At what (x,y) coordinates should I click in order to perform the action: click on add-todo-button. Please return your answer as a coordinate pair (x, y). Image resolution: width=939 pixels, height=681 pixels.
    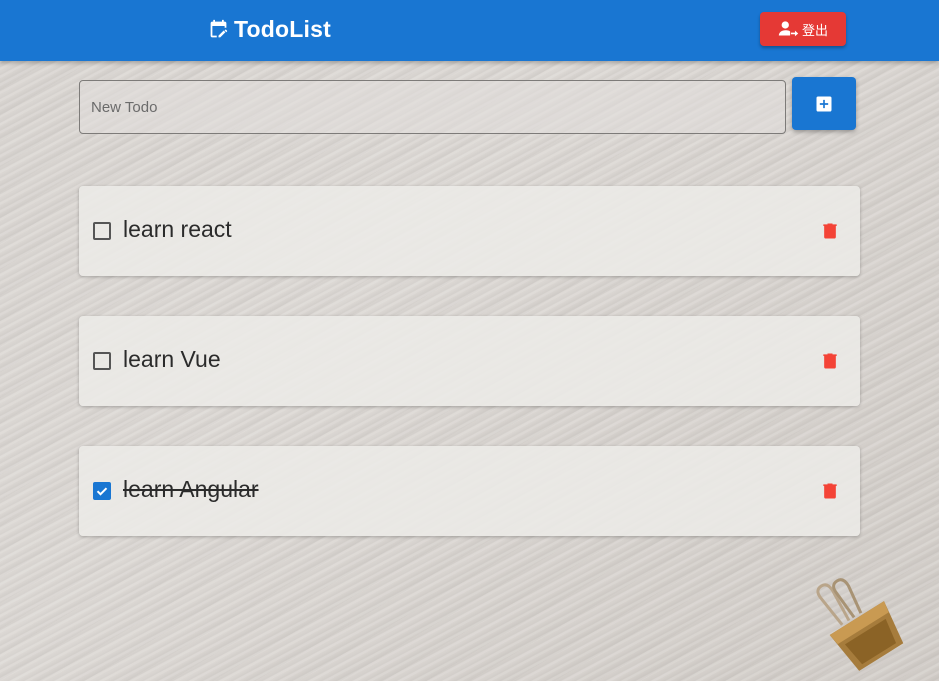
    Looking at the image, I should click on (824, 103).